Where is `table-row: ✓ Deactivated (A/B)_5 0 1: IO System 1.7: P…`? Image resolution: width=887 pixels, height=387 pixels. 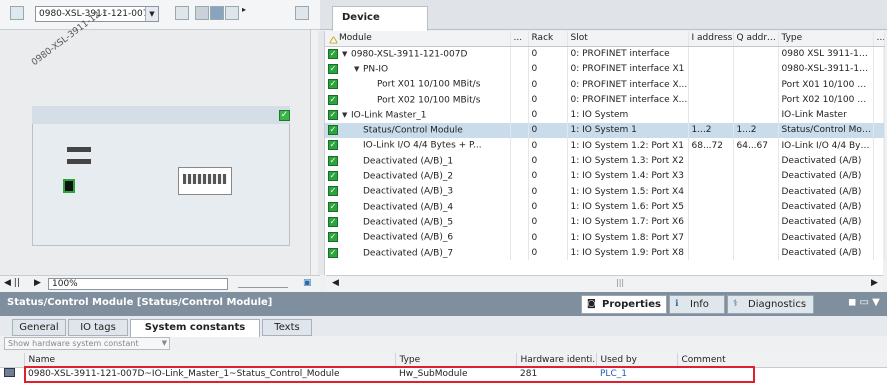
table-row: ✓ Deactivated (A/B)_5 0 1: IO System 1.7: P… is located at coordinates (605, 222).